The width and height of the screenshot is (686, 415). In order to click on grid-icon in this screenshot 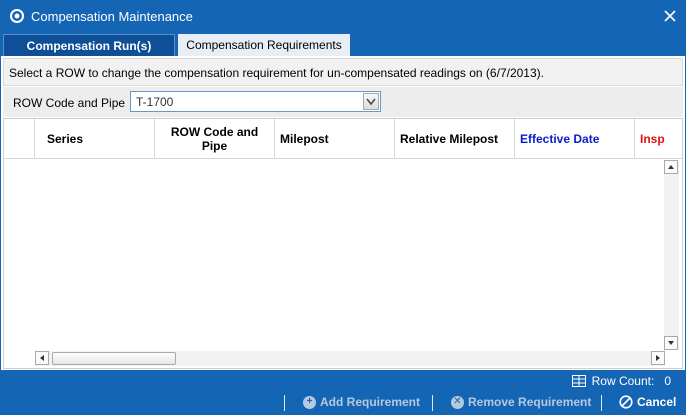, I will do `click(578, 381)`.